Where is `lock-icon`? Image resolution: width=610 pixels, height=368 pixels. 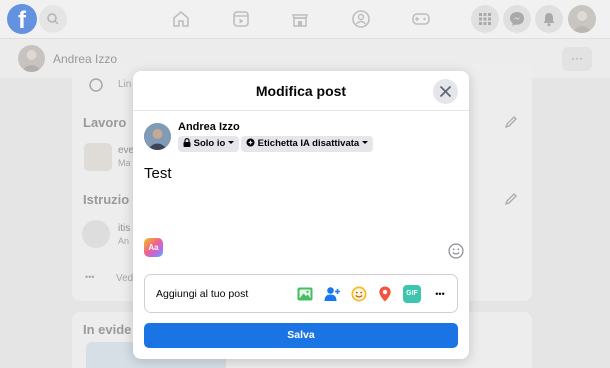 lock-icon is located at coordinates (187, 142).